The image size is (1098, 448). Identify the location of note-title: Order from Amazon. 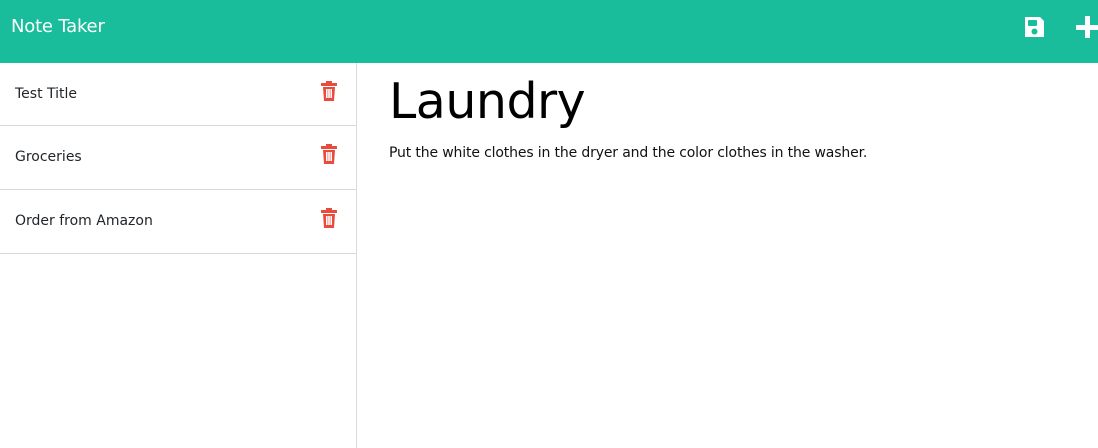
(84, 221).